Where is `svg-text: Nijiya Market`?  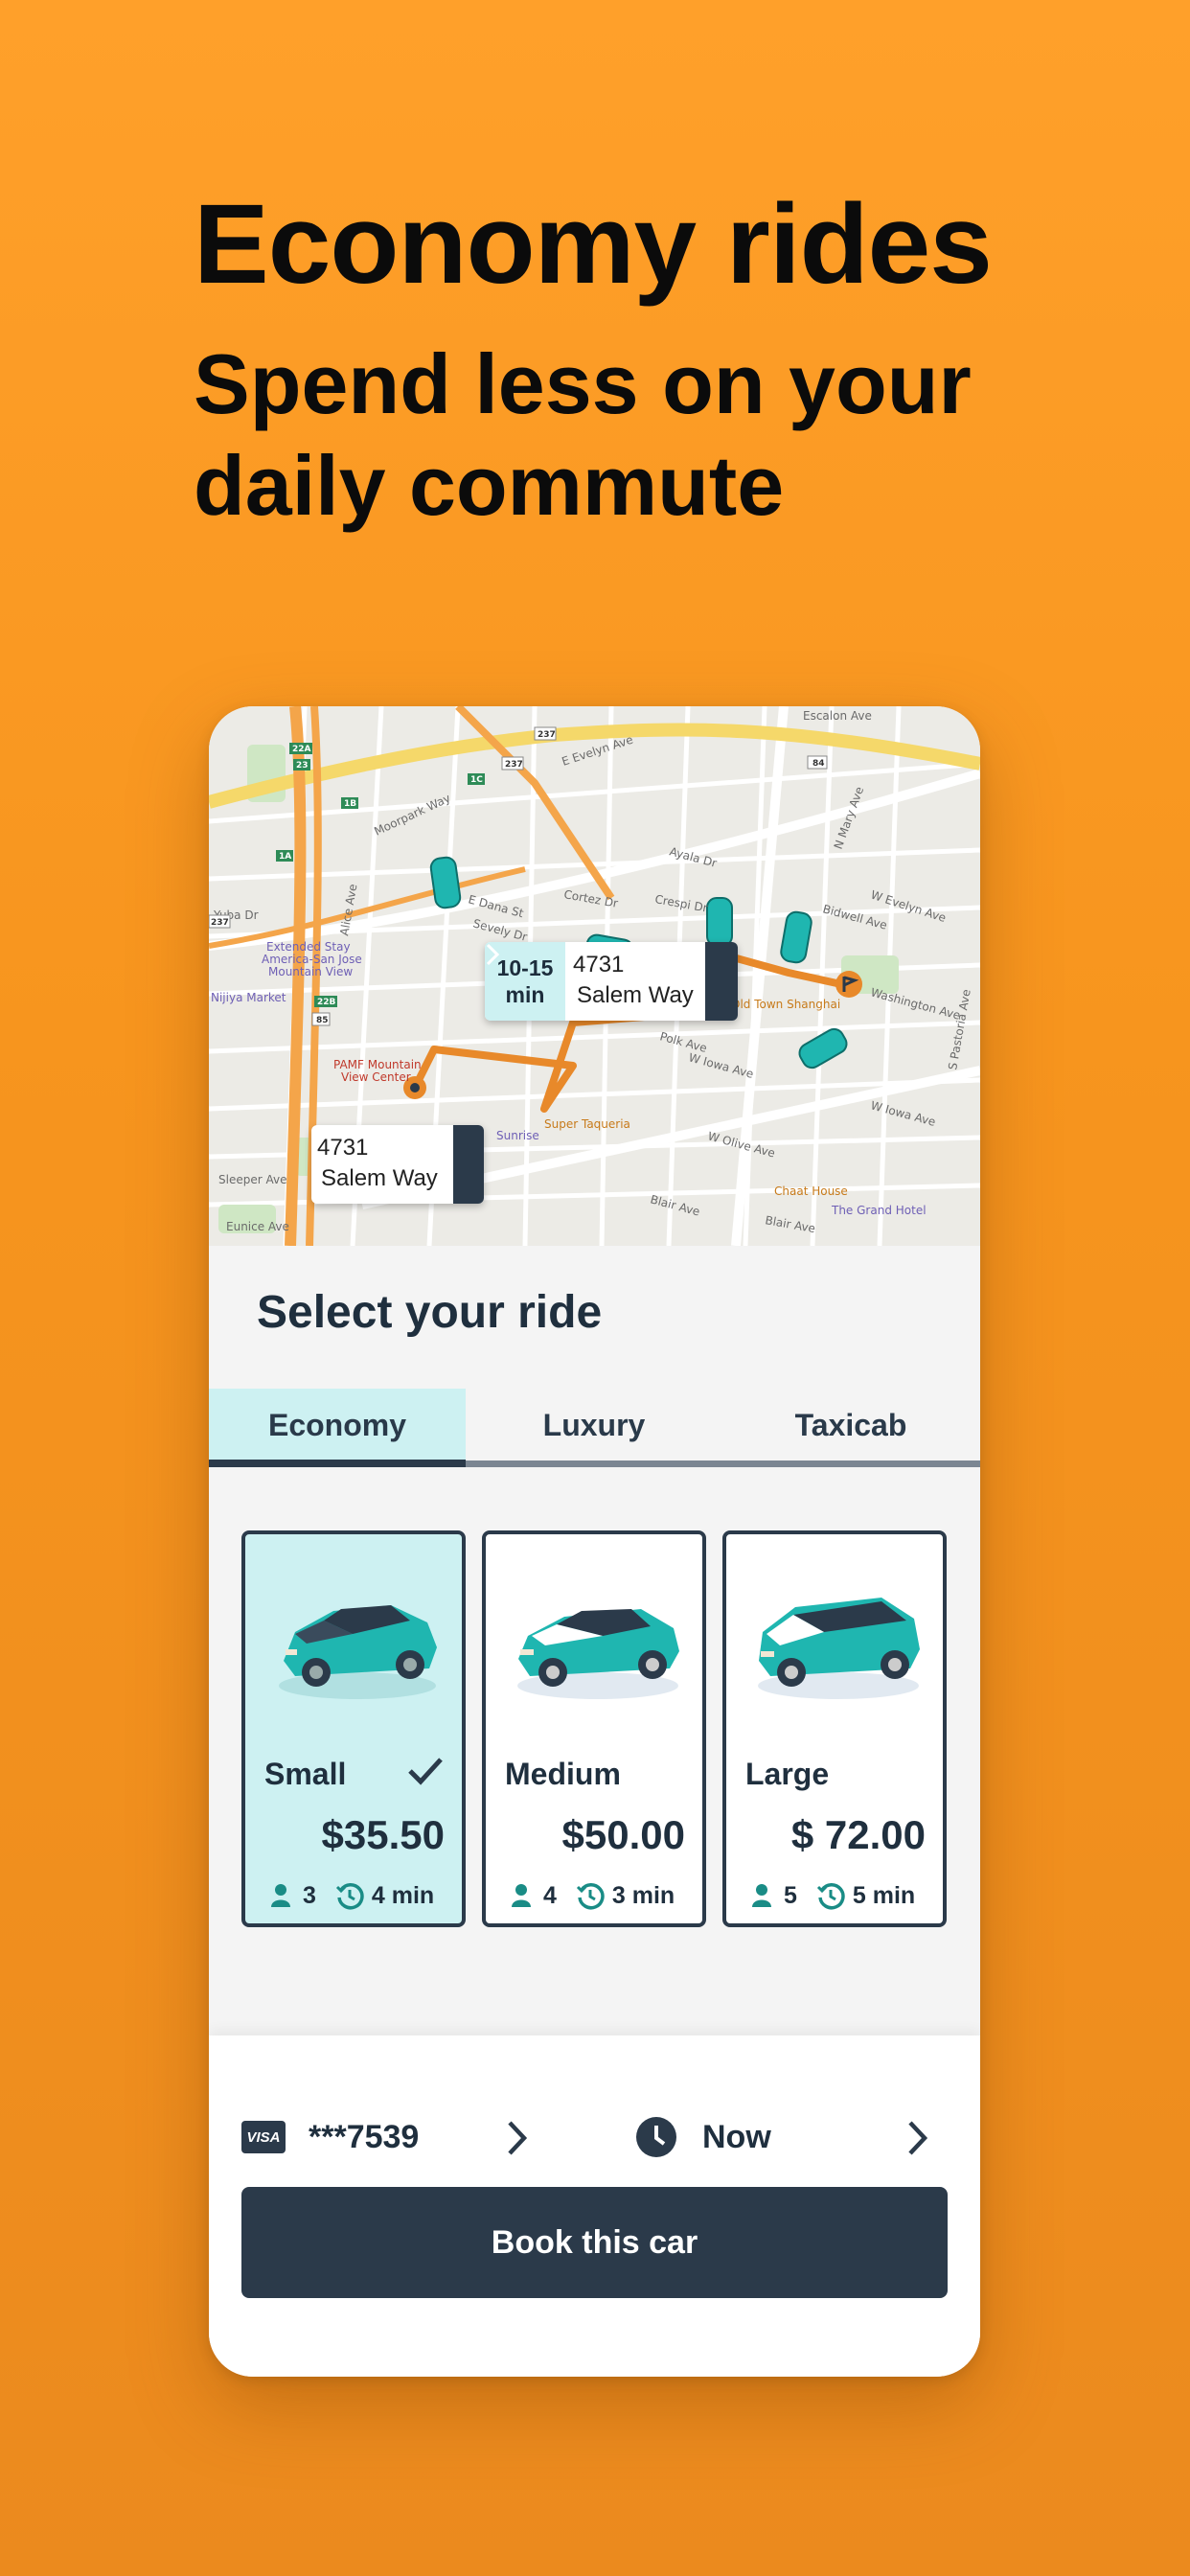
svg-text: Nijiya Market is located at coordinates (249, 997).